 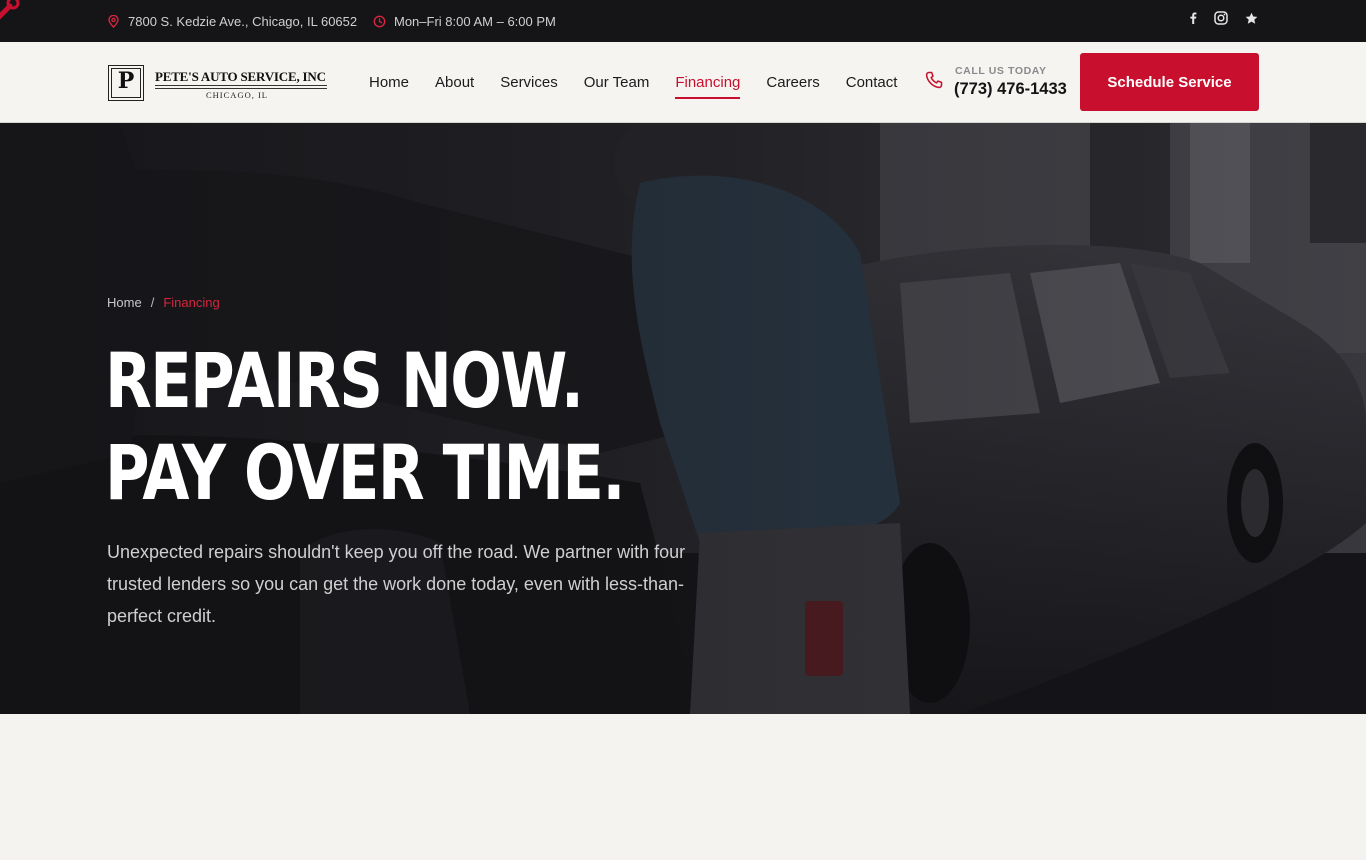 I want to click on hours-info: Mon–Fri 8:00 AM – 6:00 PM, so click(x=464, y=21).